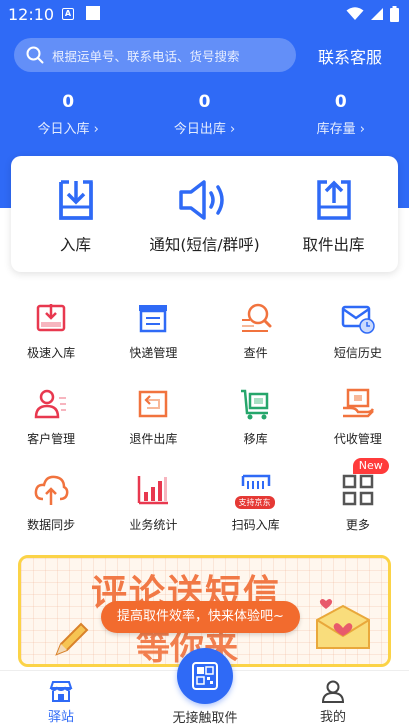 The width and height of the screenshot is (409, 728). What do you see at coordinates (256, 429) in the screenshot?
I see `move-stock-button: 移库` at bounding box center [256, 429].